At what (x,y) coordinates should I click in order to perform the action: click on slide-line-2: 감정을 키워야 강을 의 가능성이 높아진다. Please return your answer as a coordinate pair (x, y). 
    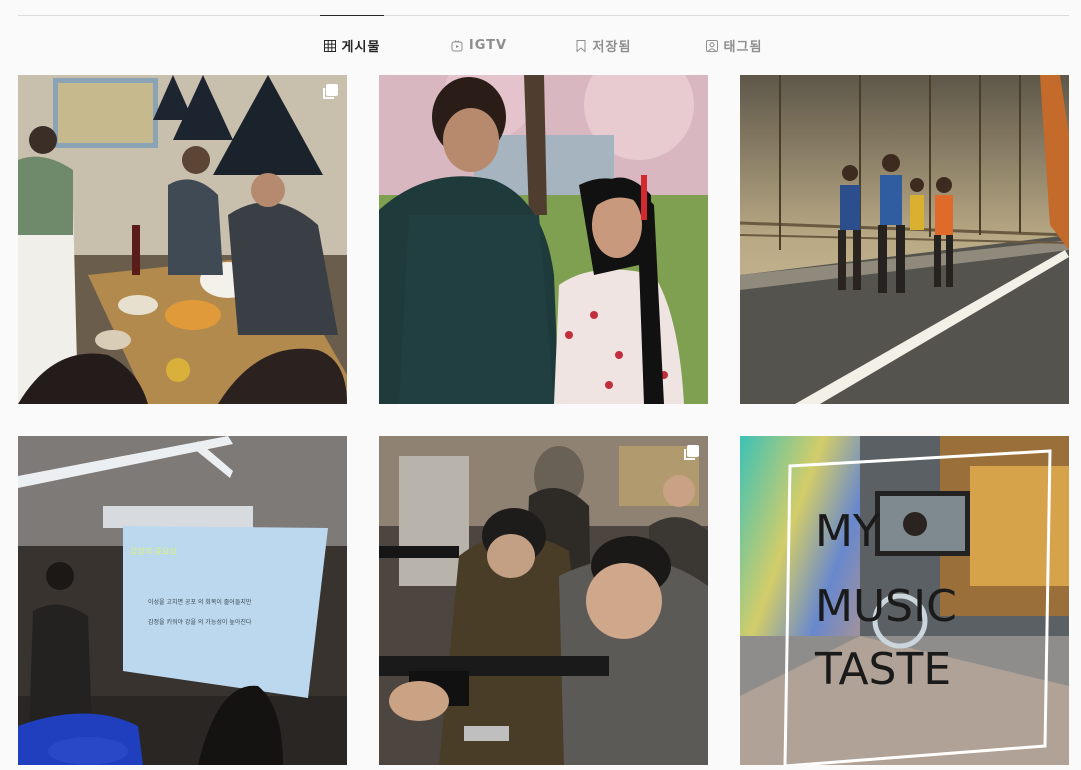
    Looking at the image, I should click on (200, 622).